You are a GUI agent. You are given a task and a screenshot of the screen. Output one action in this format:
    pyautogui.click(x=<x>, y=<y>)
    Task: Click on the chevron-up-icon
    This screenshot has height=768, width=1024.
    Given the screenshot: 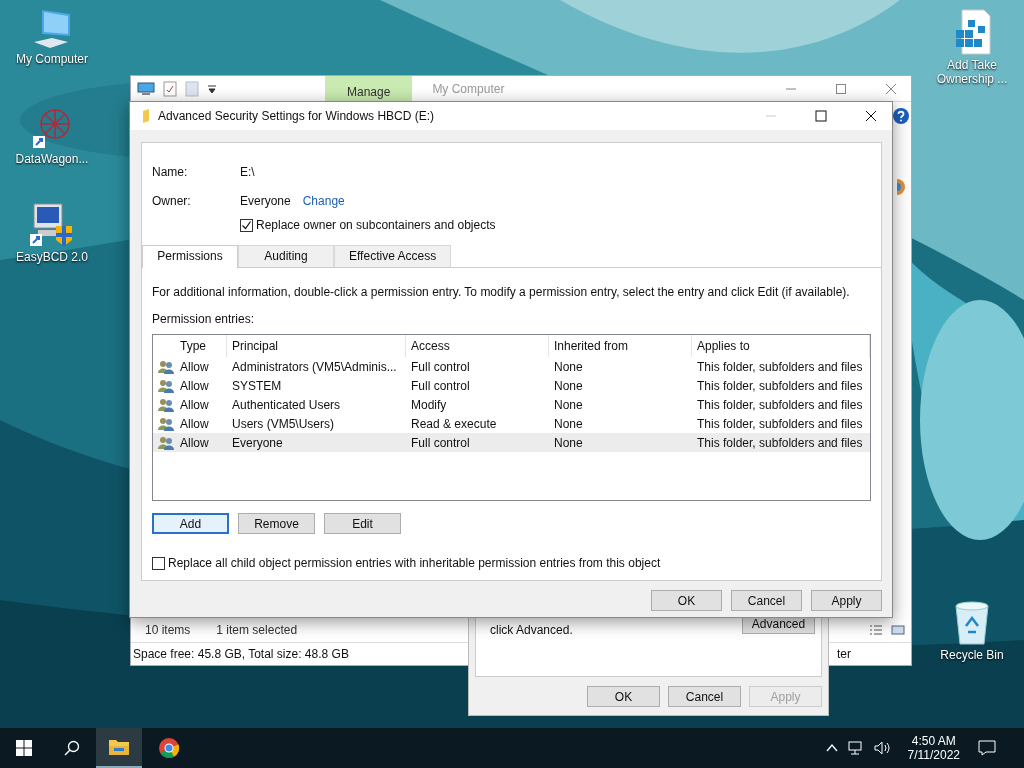 What is the action you would take?
    pyautogui.click(x=831, y=748)
    